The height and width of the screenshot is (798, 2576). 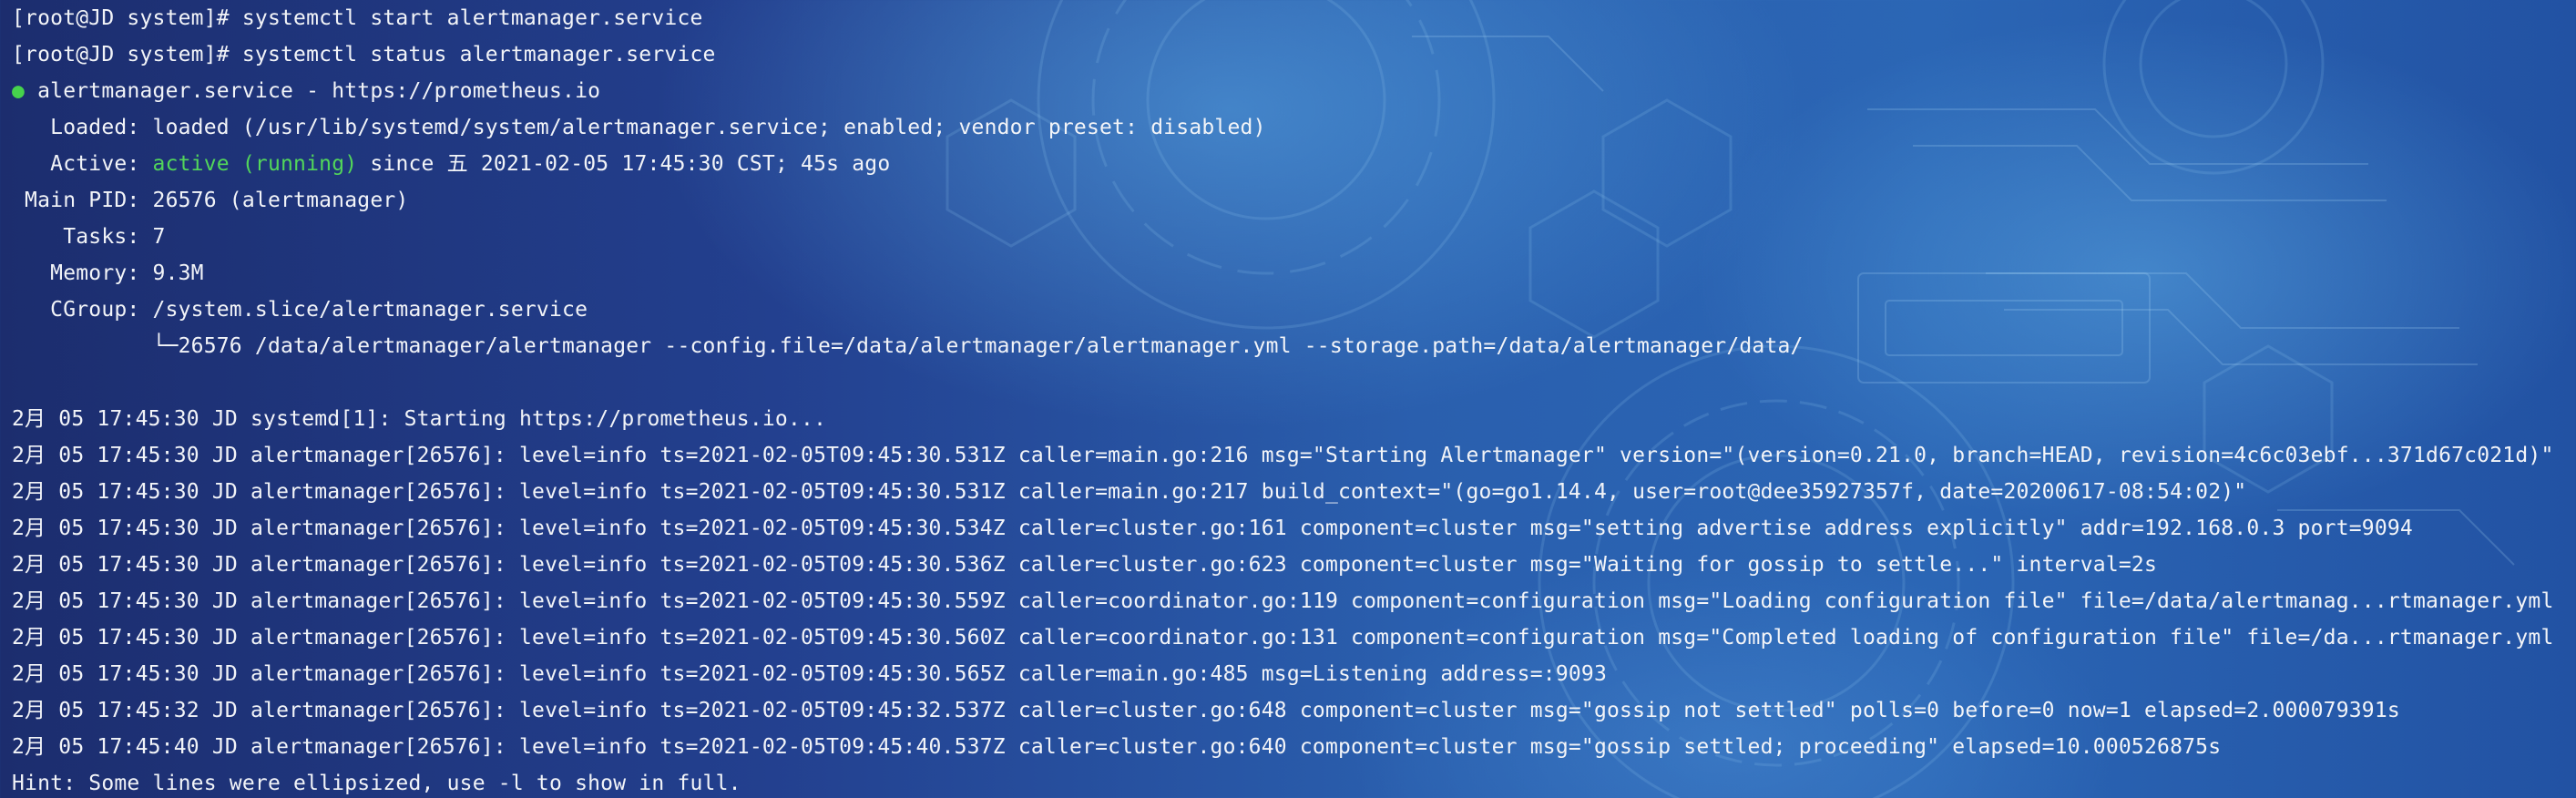 What do you see at coordinates (89, 237) in the screenshot?
I see `tasks-count: Tasks: 7` at bounding box center [89, 237].